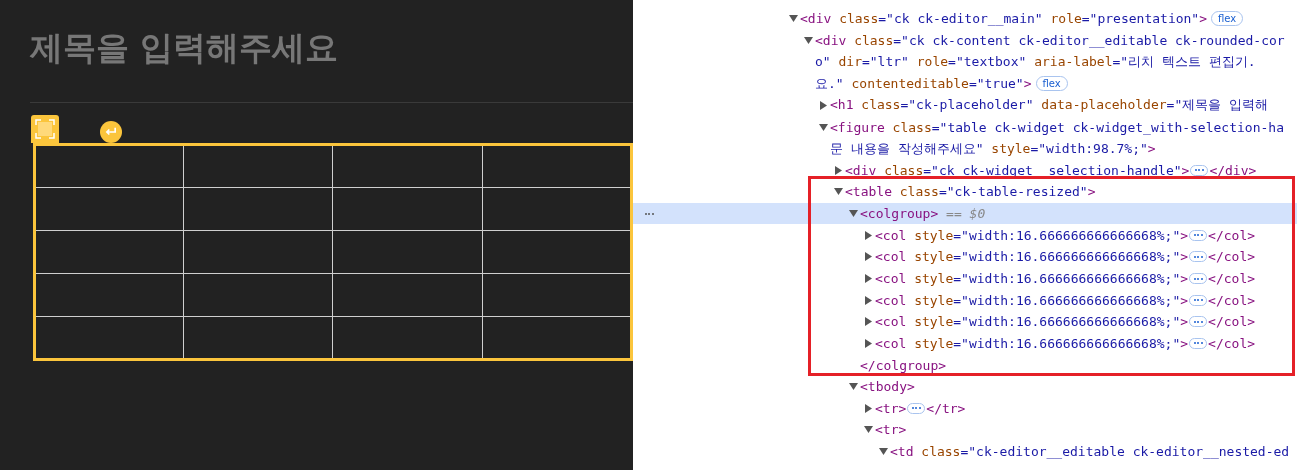 Image resolution: width=1297 pixels, height=470 pixels. I want to click on select-table-handle, so click(45, 129).